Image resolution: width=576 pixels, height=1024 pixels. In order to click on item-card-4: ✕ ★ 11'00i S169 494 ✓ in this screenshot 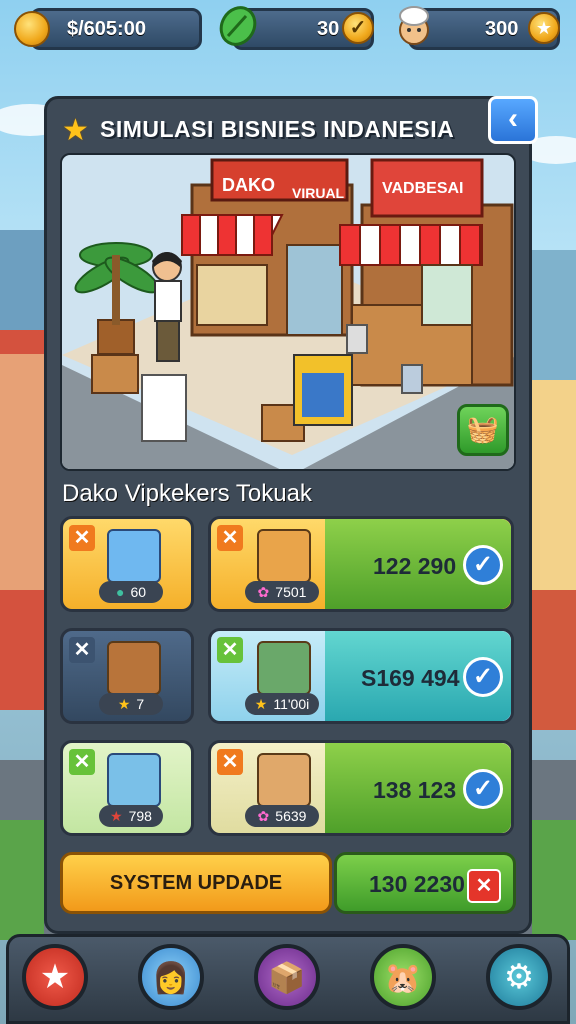, I will do `click(361, 676)`.